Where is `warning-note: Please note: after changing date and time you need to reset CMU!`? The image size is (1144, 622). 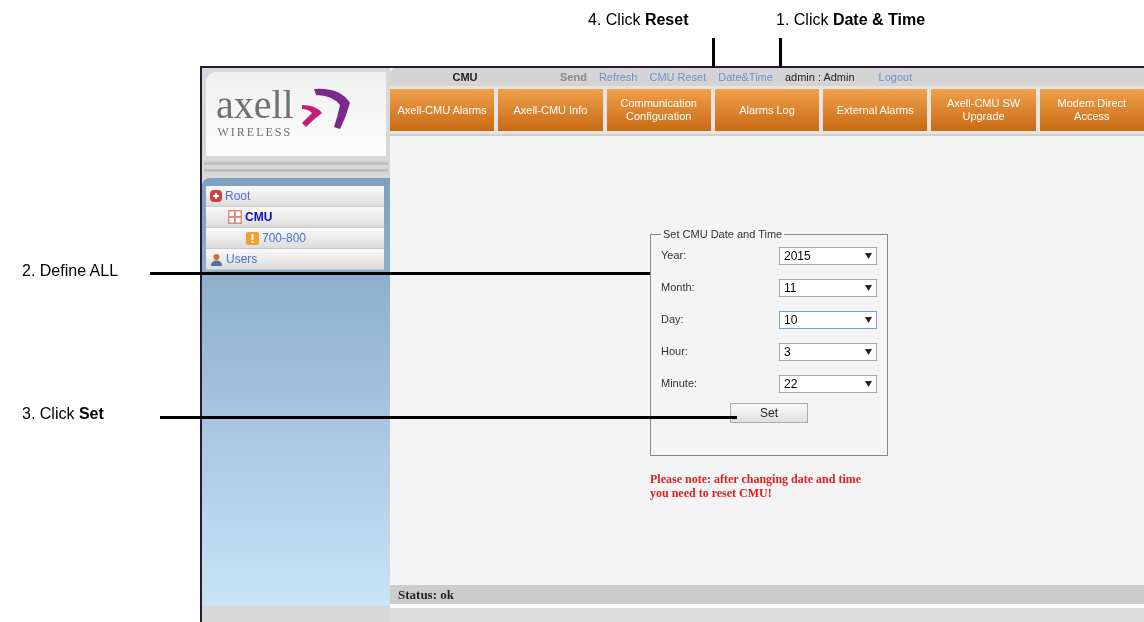
warning-note: Please note: after changing date and time you need to reset CMU! is located at coordinates (756, 486).